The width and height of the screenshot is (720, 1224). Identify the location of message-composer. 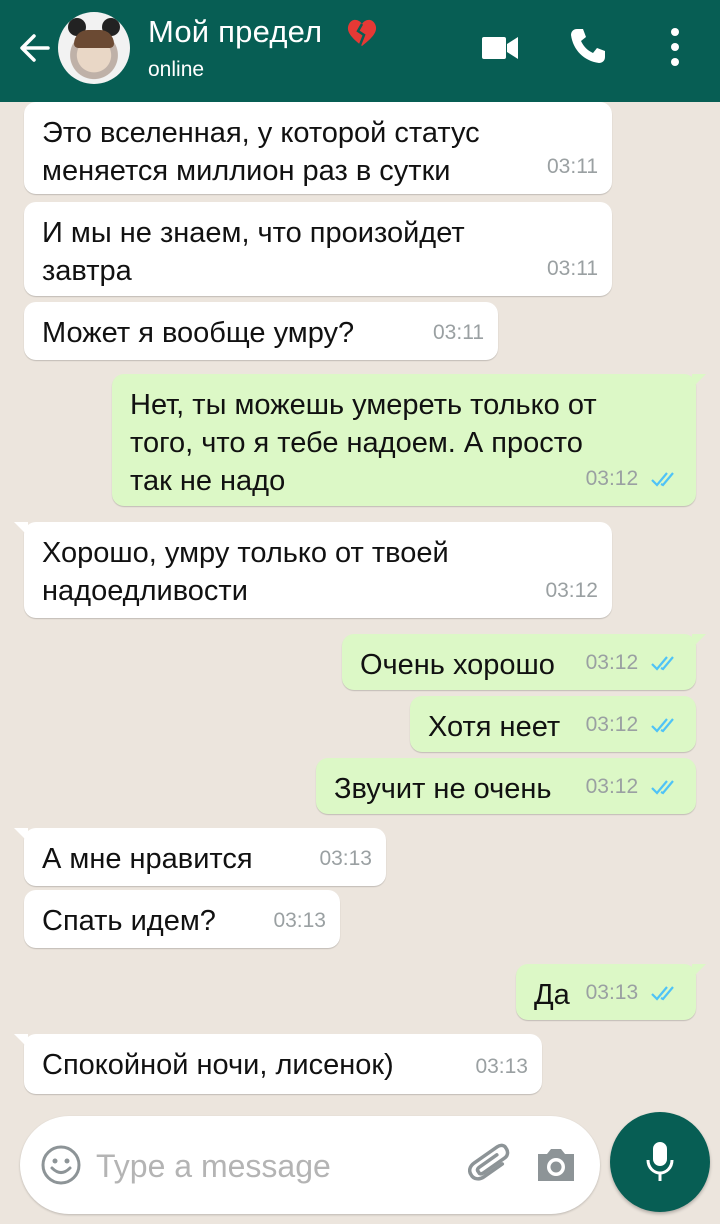
(310, 1165).